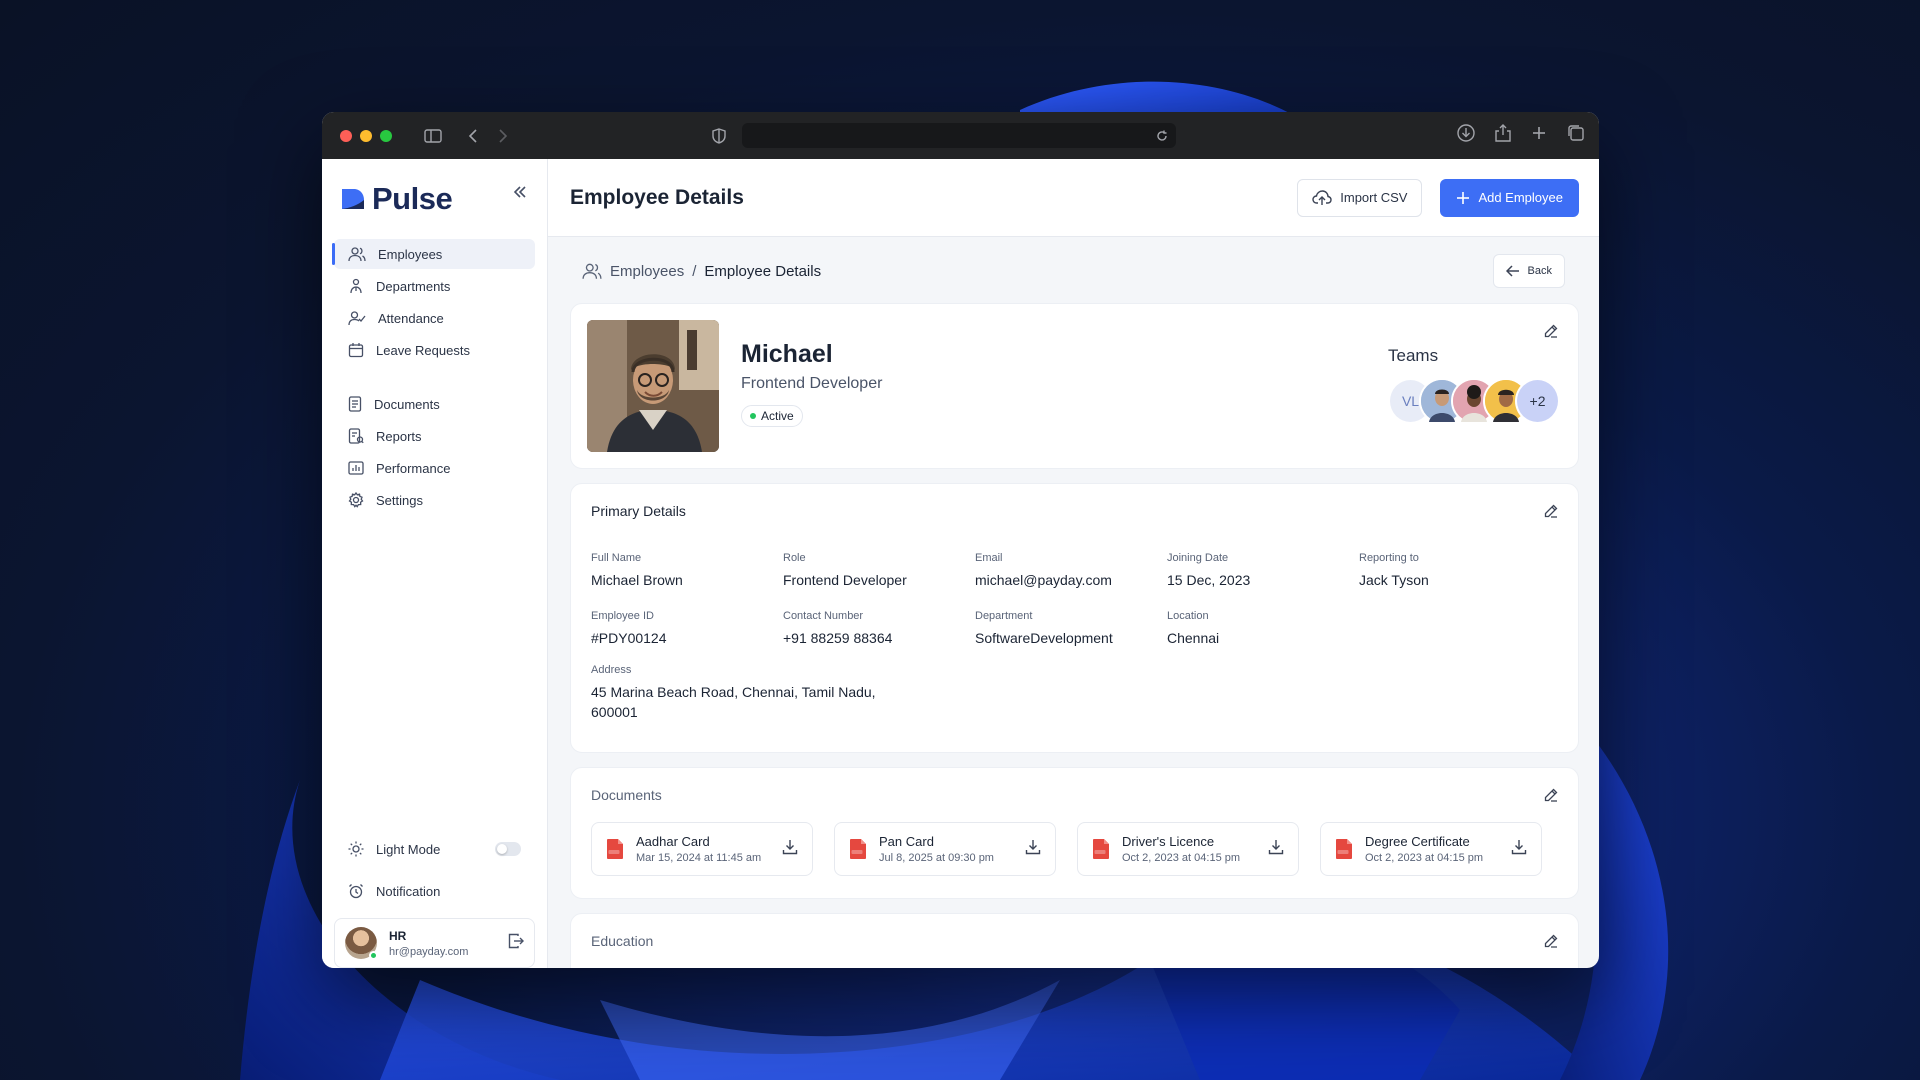  Describe the element at coordinates (366, 135) in the screenshot. I see `minimize-window-button` at that location.